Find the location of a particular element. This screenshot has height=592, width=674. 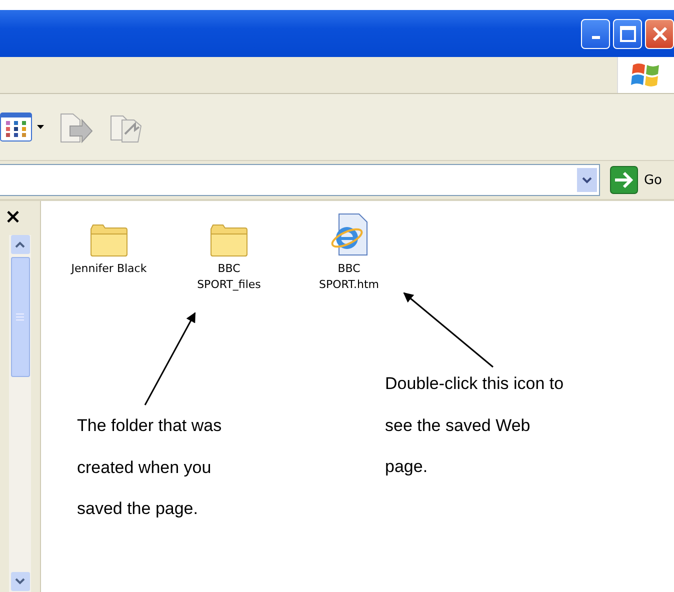

go-button: Go is located at coordinates (640, 180).